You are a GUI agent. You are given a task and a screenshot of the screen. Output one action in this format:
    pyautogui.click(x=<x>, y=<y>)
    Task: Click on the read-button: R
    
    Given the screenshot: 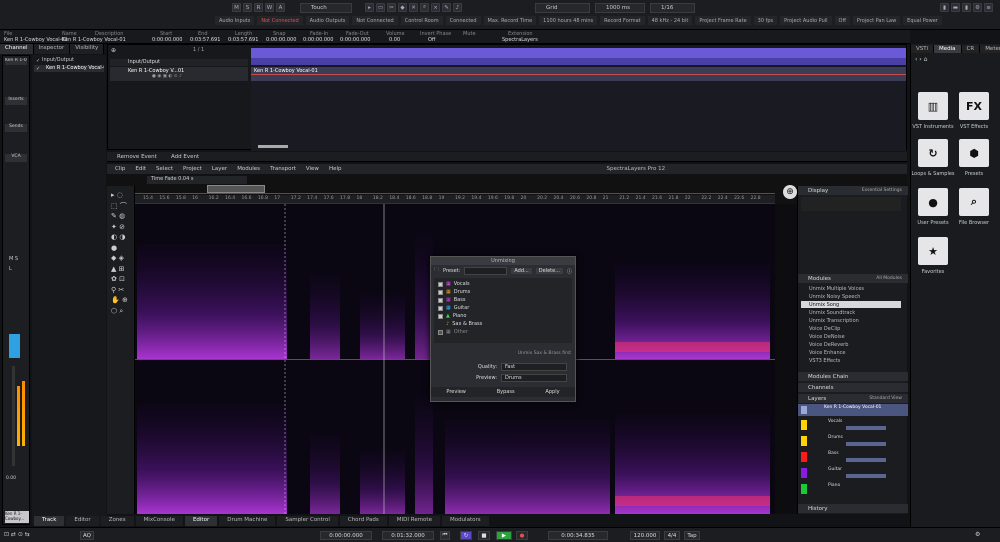 What is the action you would take?
    pyautogui.click(x=258, y=7)
    